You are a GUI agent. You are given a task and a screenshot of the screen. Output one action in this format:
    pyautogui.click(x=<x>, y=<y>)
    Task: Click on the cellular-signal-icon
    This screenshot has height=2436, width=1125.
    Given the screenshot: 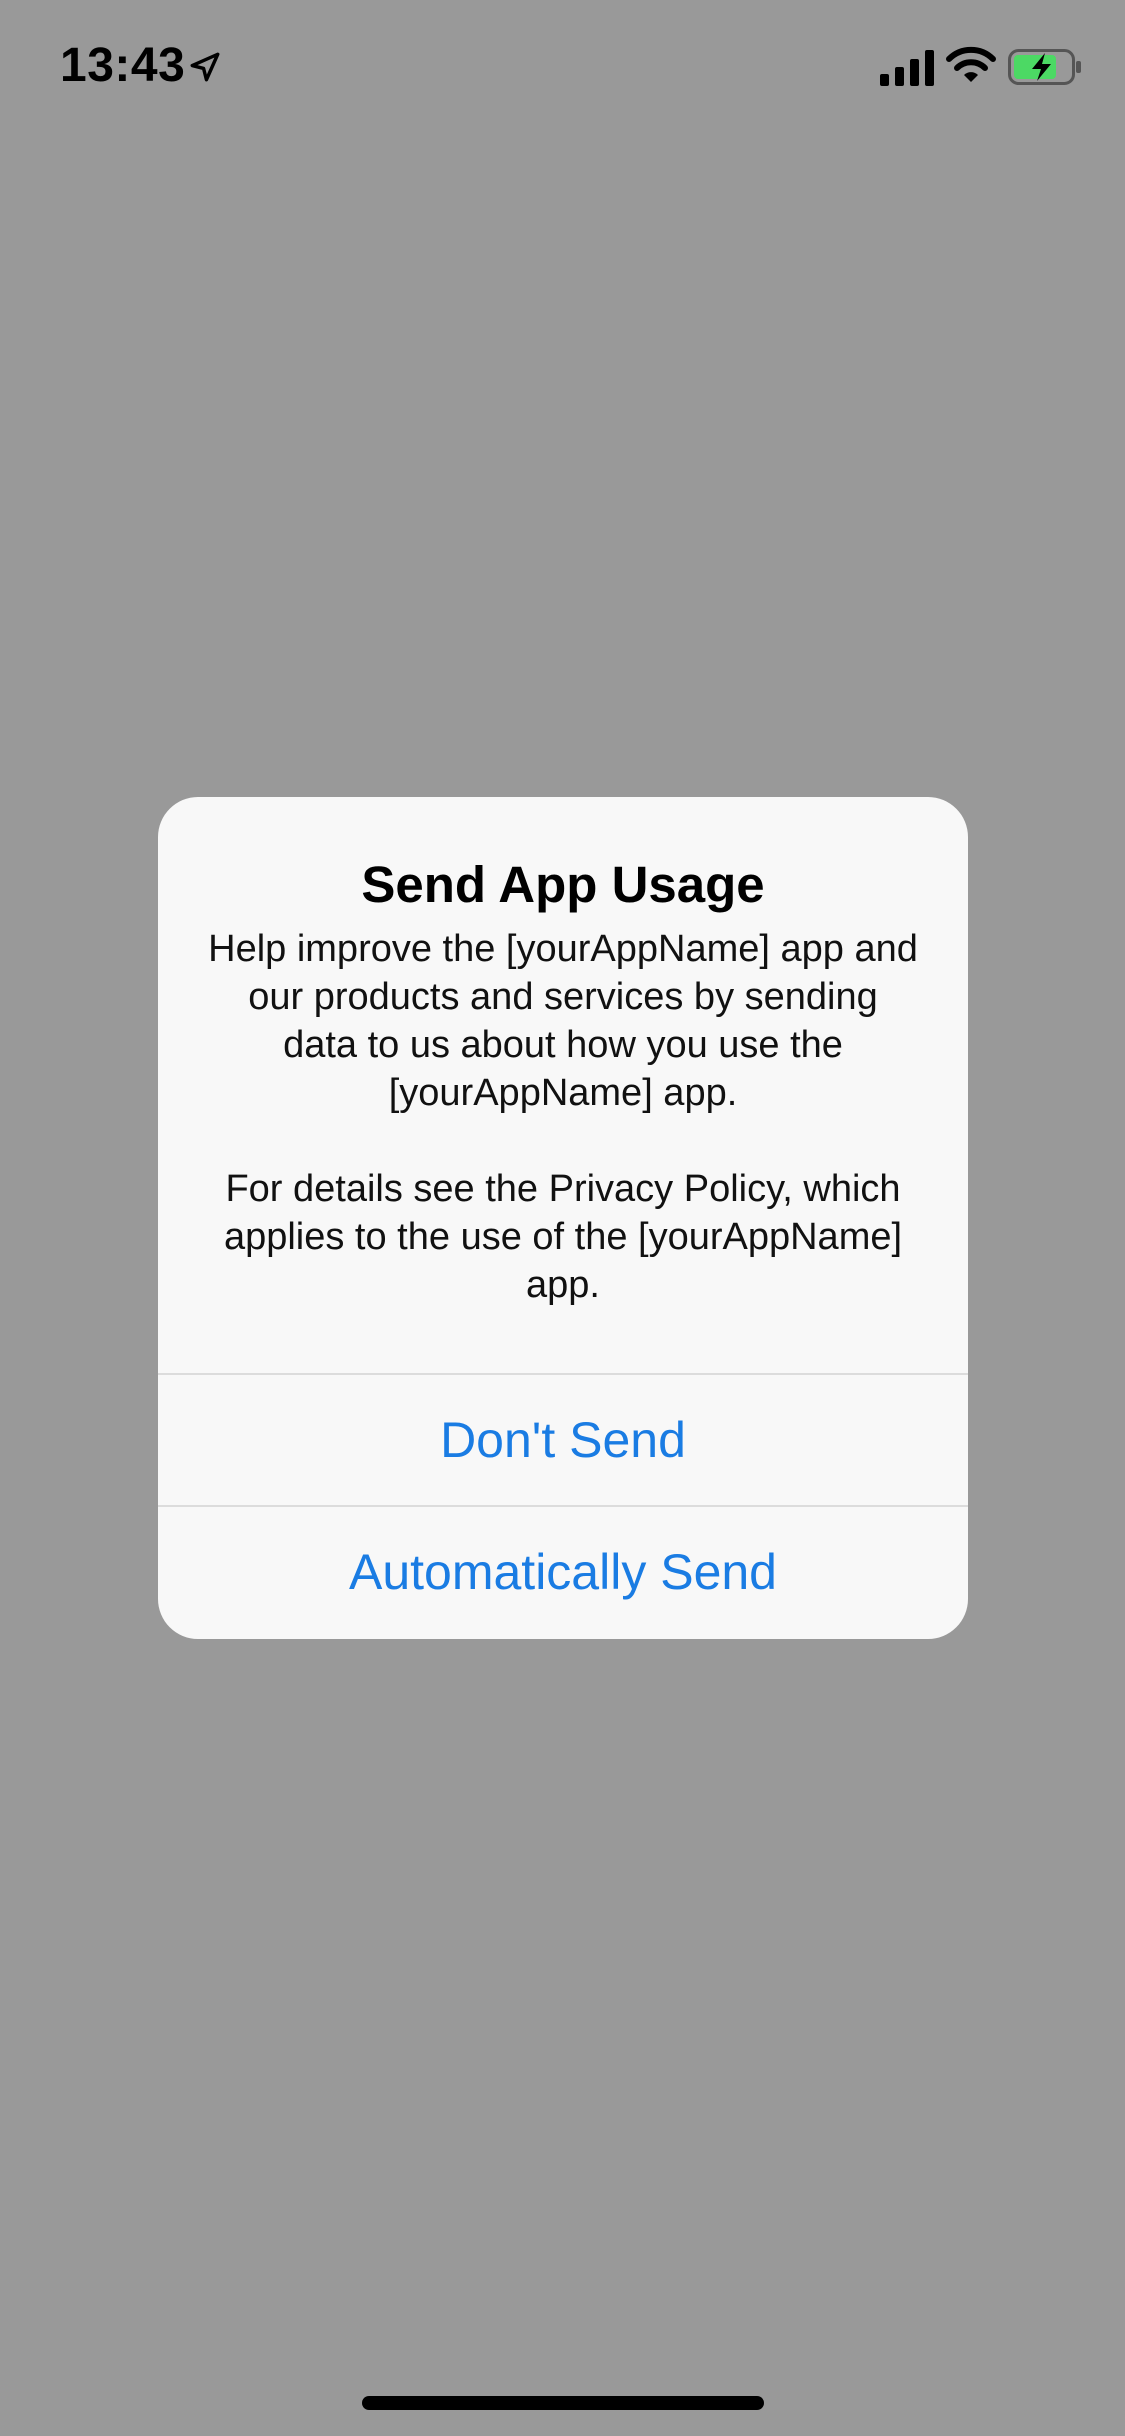 What is the action you would take?
    pyautogui.click(x=907, y=68)
    